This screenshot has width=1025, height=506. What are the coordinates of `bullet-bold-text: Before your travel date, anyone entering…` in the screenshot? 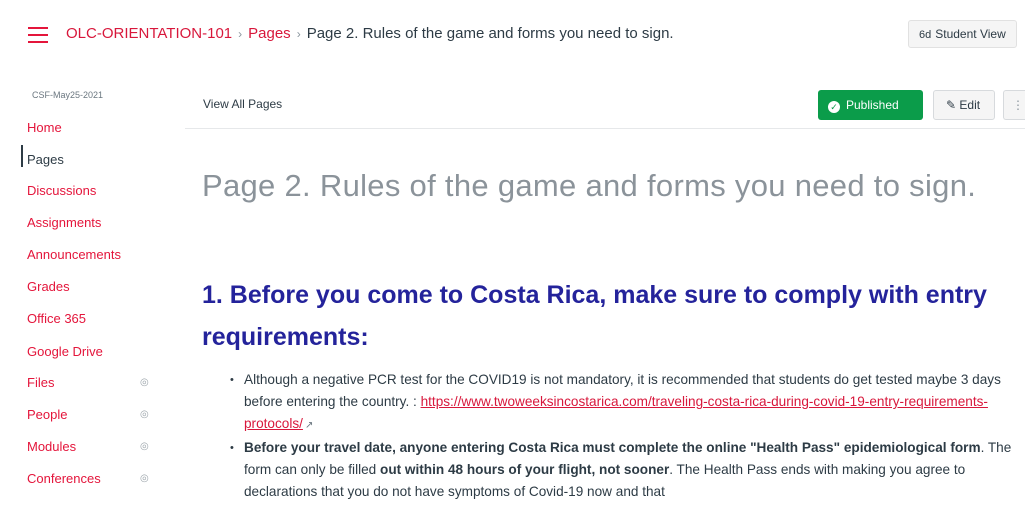 It's located at (612, 447).